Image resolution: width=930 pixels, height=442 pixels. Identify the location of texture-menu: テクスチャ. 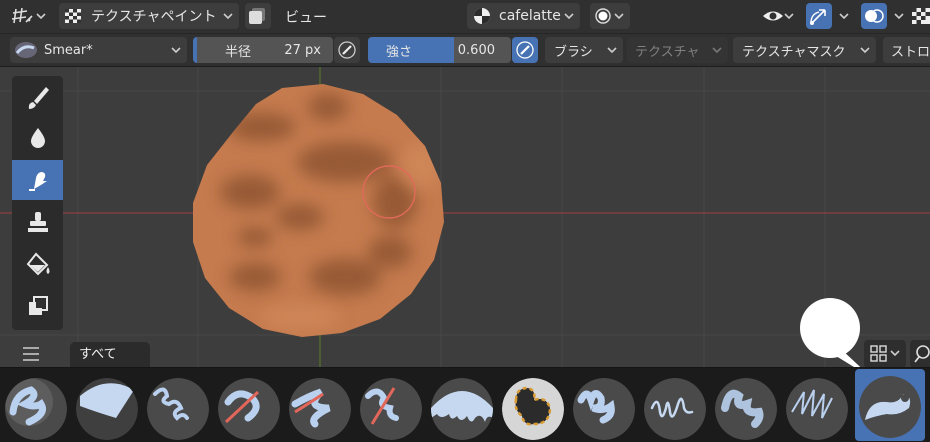
(677, 50).